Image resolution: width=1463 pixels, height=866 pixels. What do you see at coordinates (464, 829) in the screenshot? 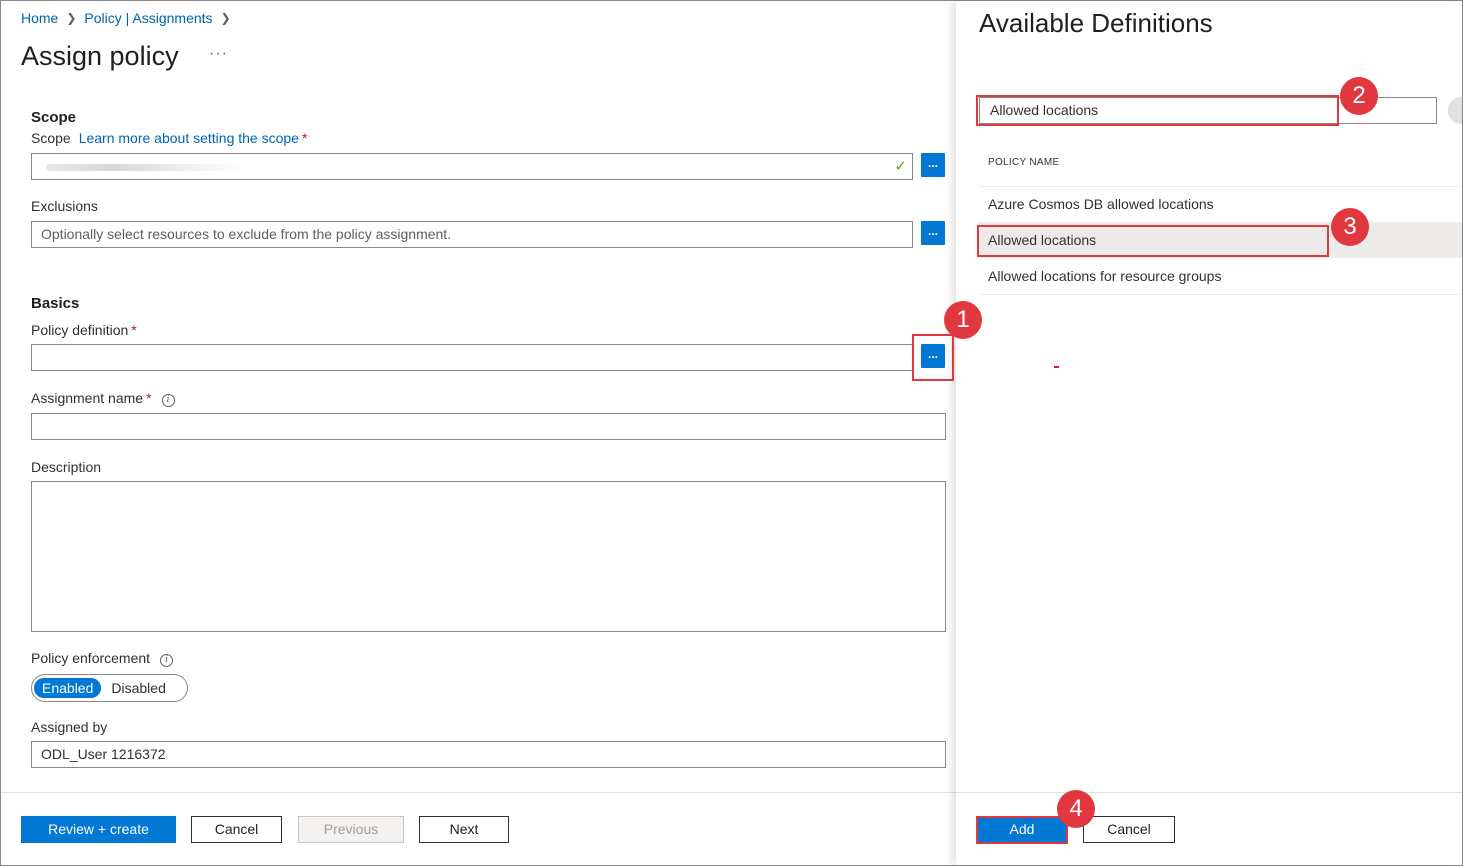
I see `next-button: Next` at bounding box center [464, 829].